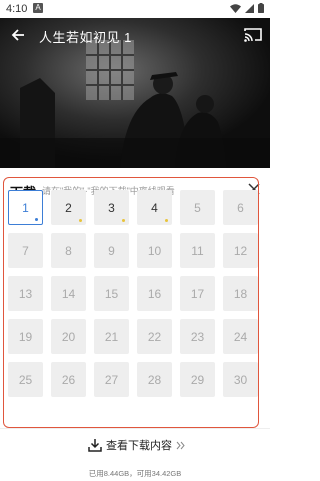  I want to click on episode-number: 25, so click(25, 379).